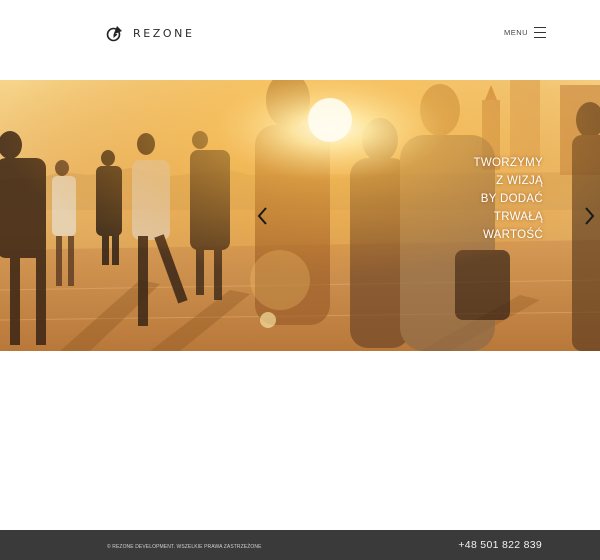 The height and width of the screenshot is (560, 600). What do you see at coordinates (262, 216) in the screenshot?
I see `chevron-left-icon` at bounding box center [262, 216].